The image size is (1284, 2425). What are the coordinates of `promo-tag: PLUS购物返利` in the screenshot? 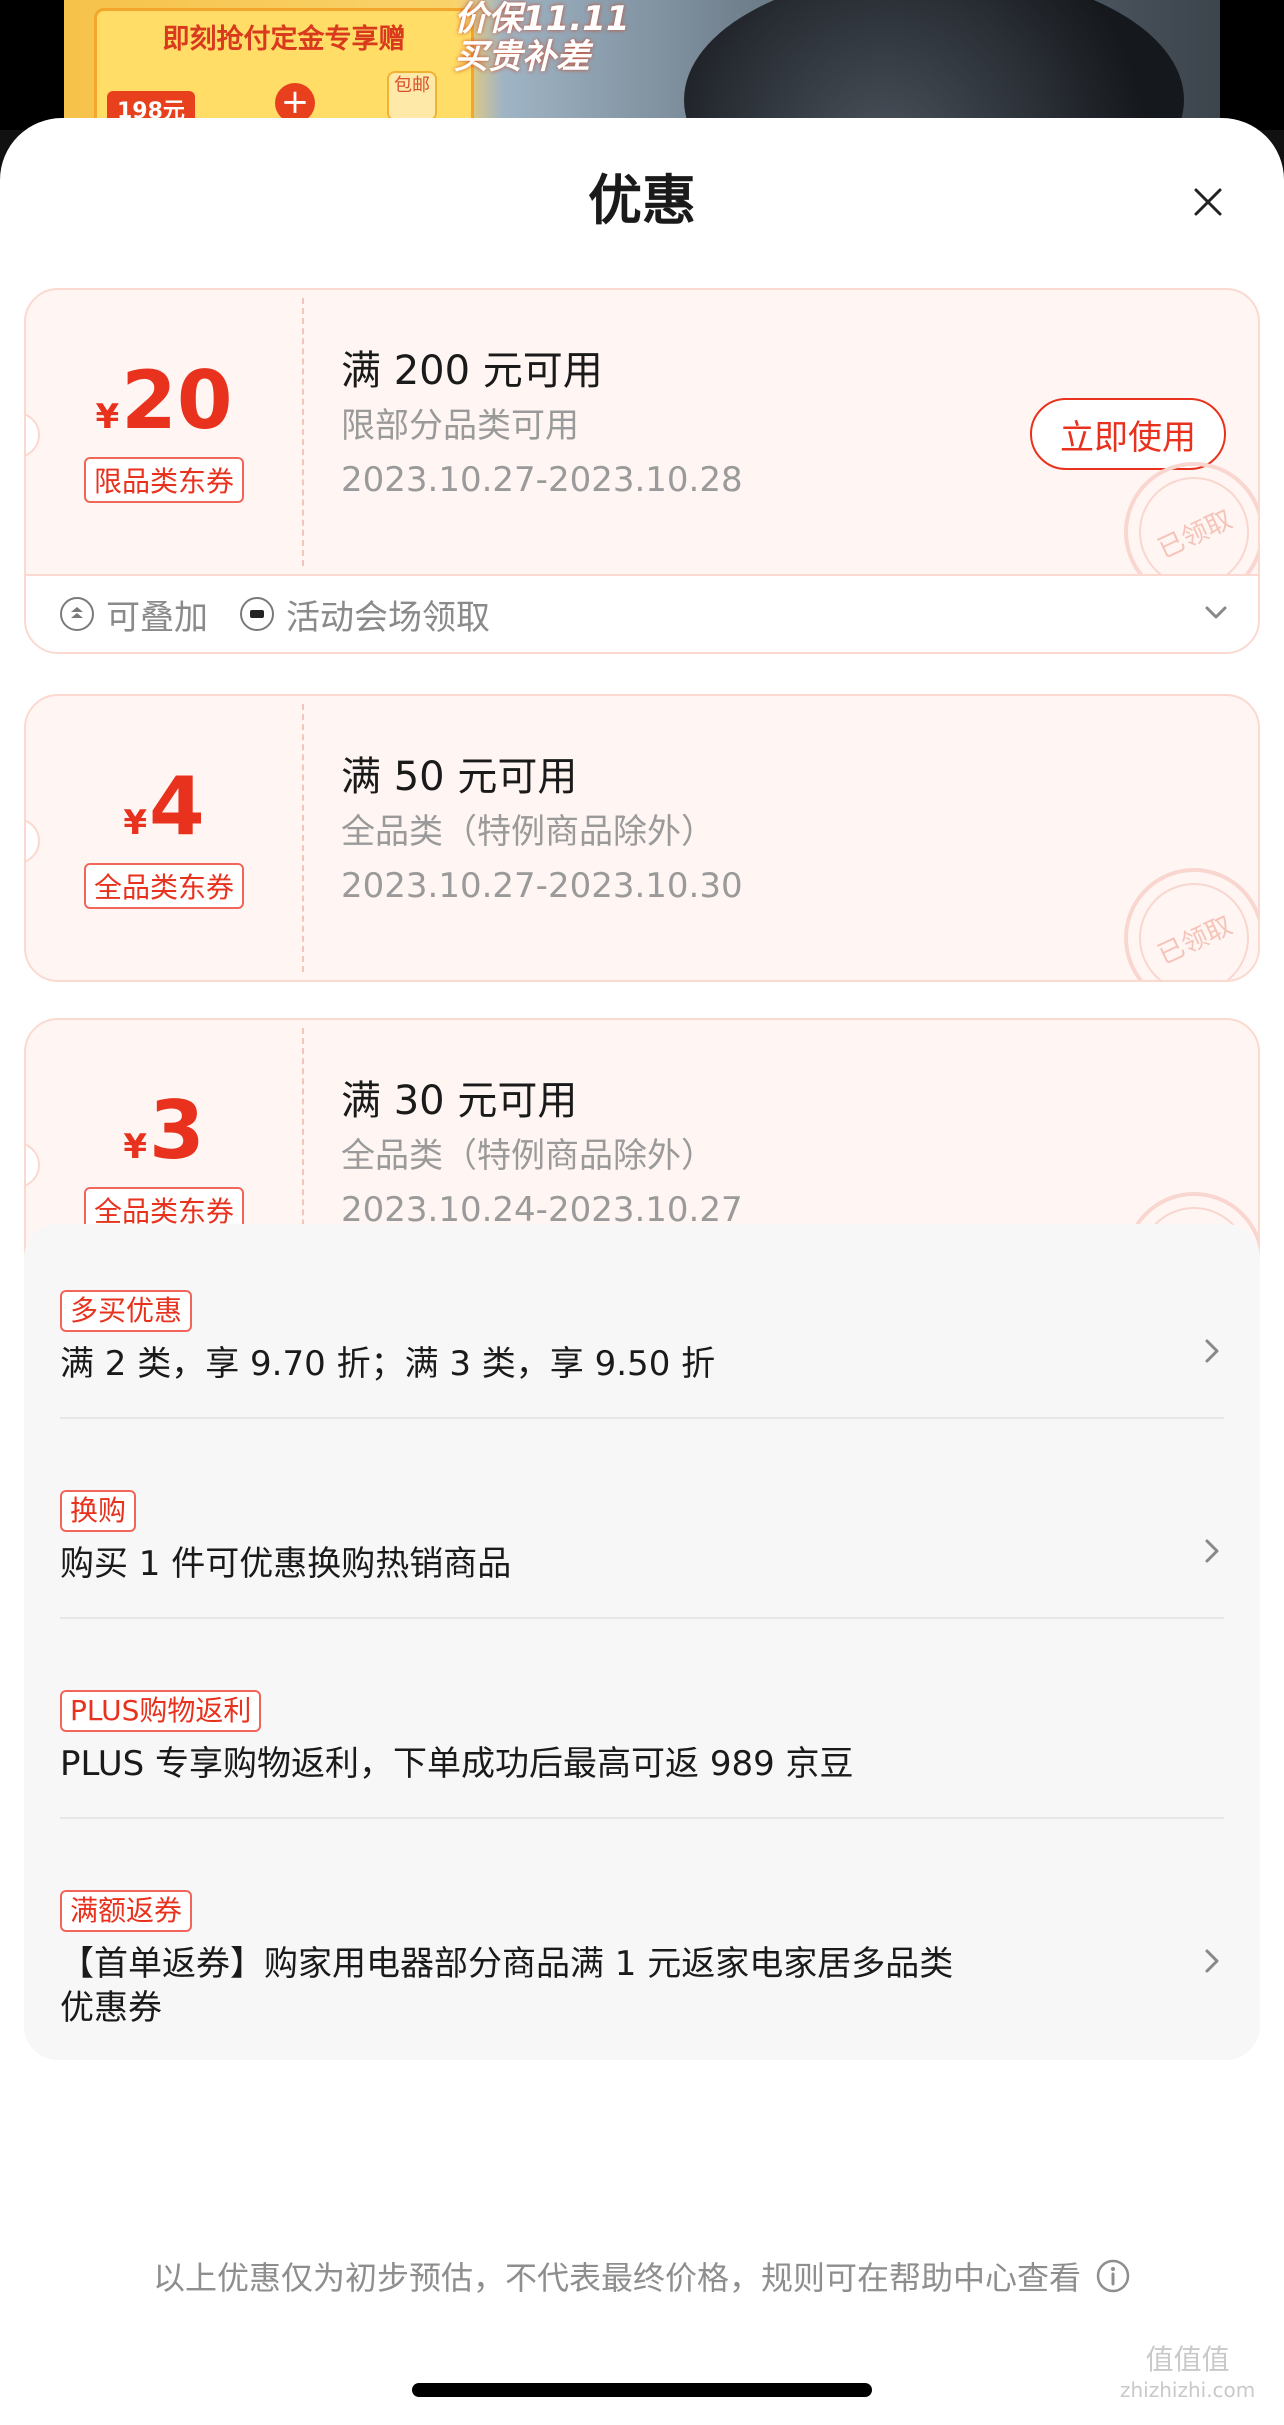 It's located at (161, 1711).